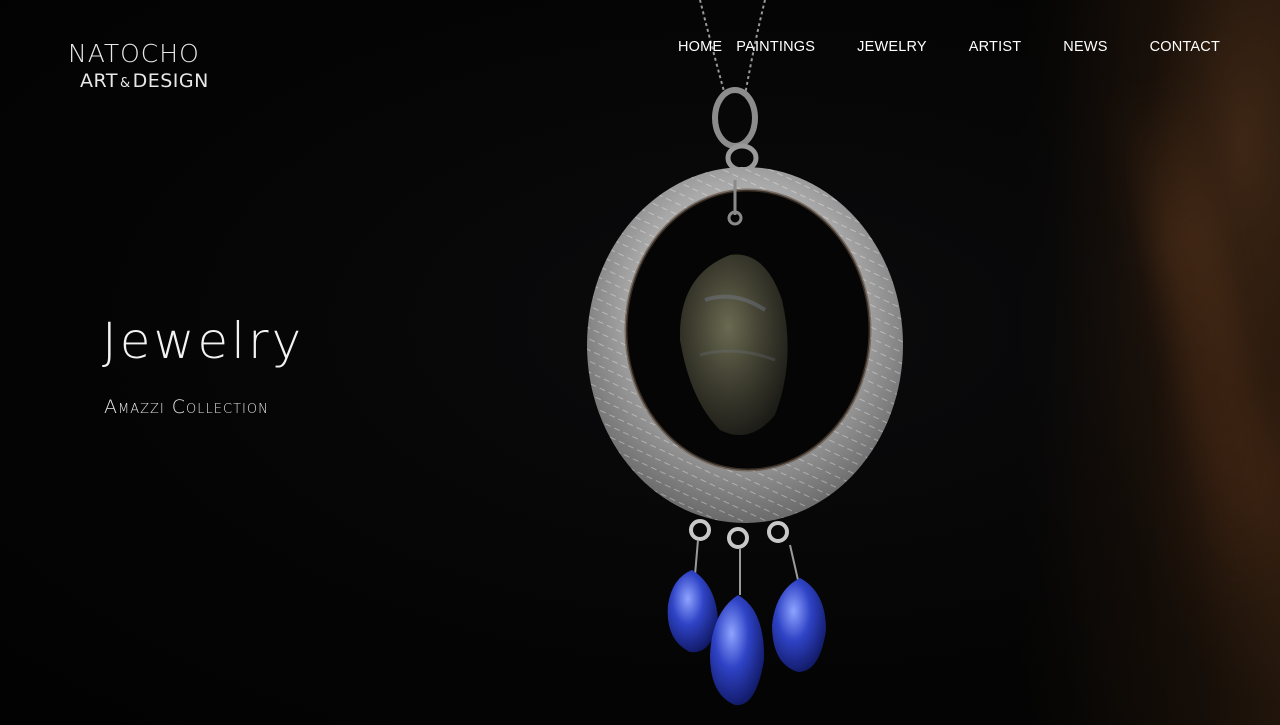  I want to click on nav-home: HOME, so click(700, 47).